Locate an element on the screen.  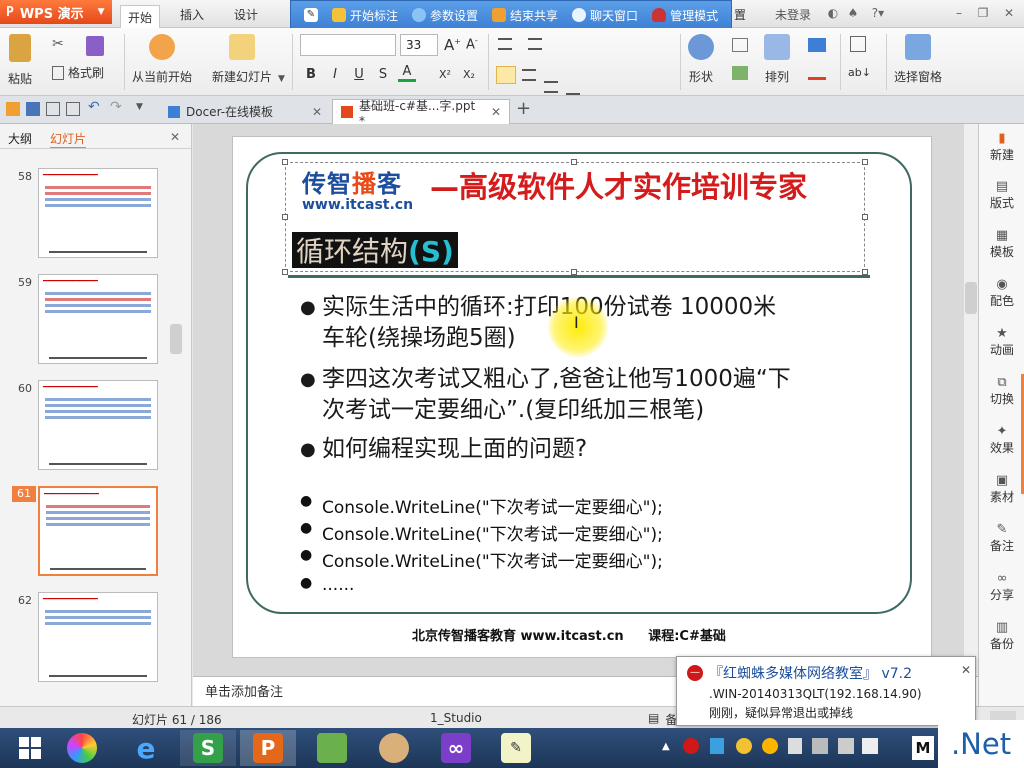
tray-app-icon is located at coordinates (870, 746).